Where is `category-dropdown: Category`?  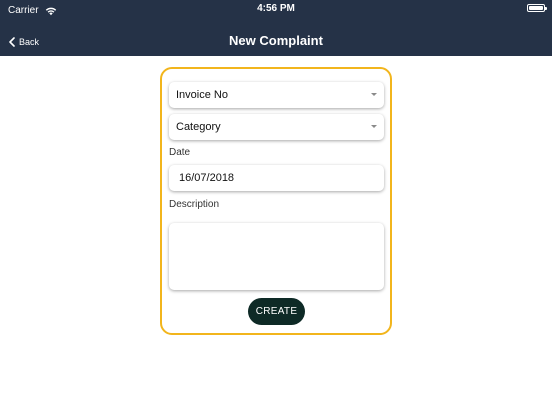 category-dropdown: Category is located at coordinates (276, 127).